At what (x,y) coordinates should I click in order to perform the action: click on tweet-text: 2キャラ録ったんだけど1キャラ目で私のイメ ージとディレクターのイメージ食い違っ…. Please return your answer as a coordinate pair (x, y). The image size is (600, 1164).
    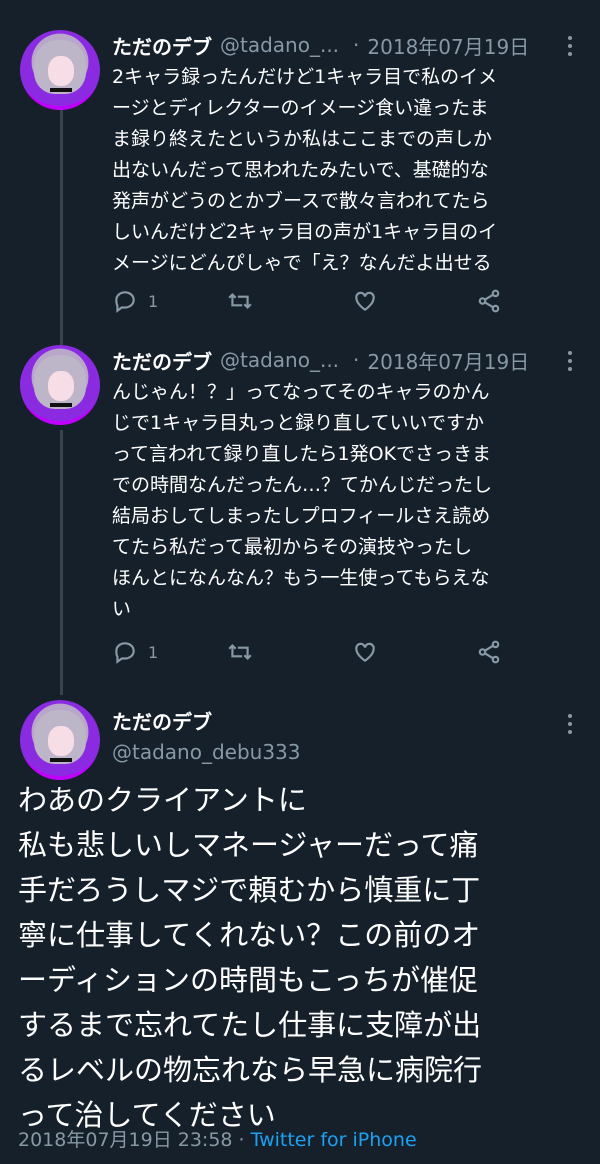
    Looking at the image, I should click on (305, 170).